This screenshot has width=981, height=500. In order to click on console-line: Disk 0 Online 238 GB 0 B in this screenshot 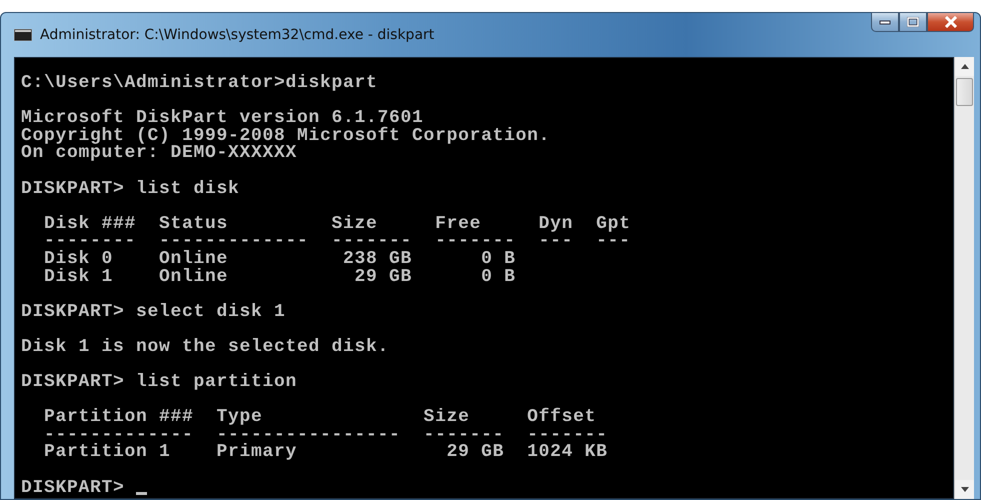, I will do `click(279, 259)`.